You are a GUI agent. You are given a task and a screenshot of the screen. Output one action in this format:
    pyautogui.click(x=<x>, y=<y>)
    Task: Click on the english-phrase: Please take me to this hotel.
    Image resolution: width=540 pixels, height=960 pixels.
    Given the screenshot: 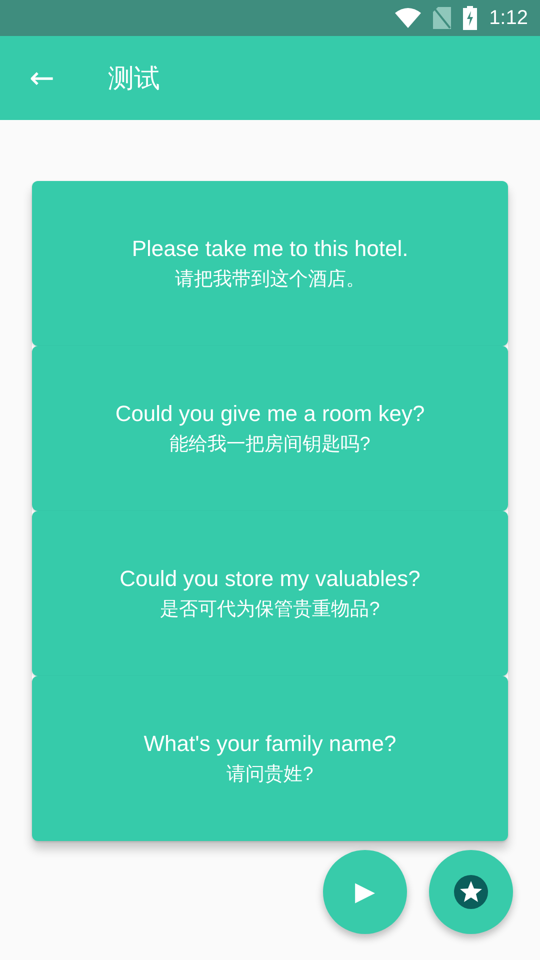 What is the action you would take?
    pyautogui.click(x=270, y=249)
    